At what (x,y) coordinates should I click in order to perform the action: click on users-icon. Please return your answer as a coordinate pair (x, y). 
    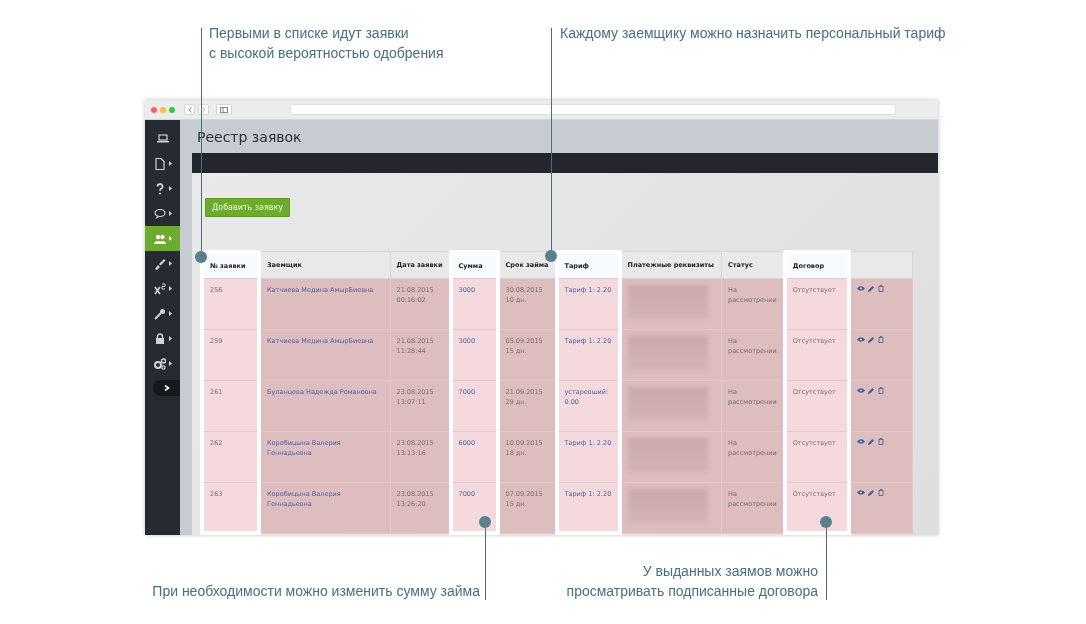
    Looking at the image, I should click on (159, 238).